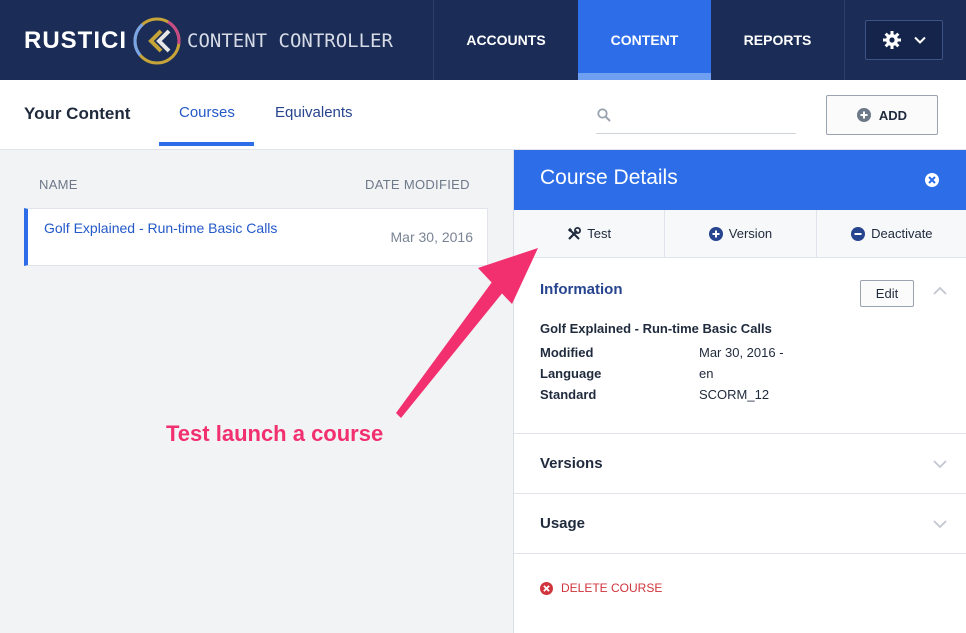  I want to click on course-actions-toolbar: Test Version Deactivate, so click(740, 234).